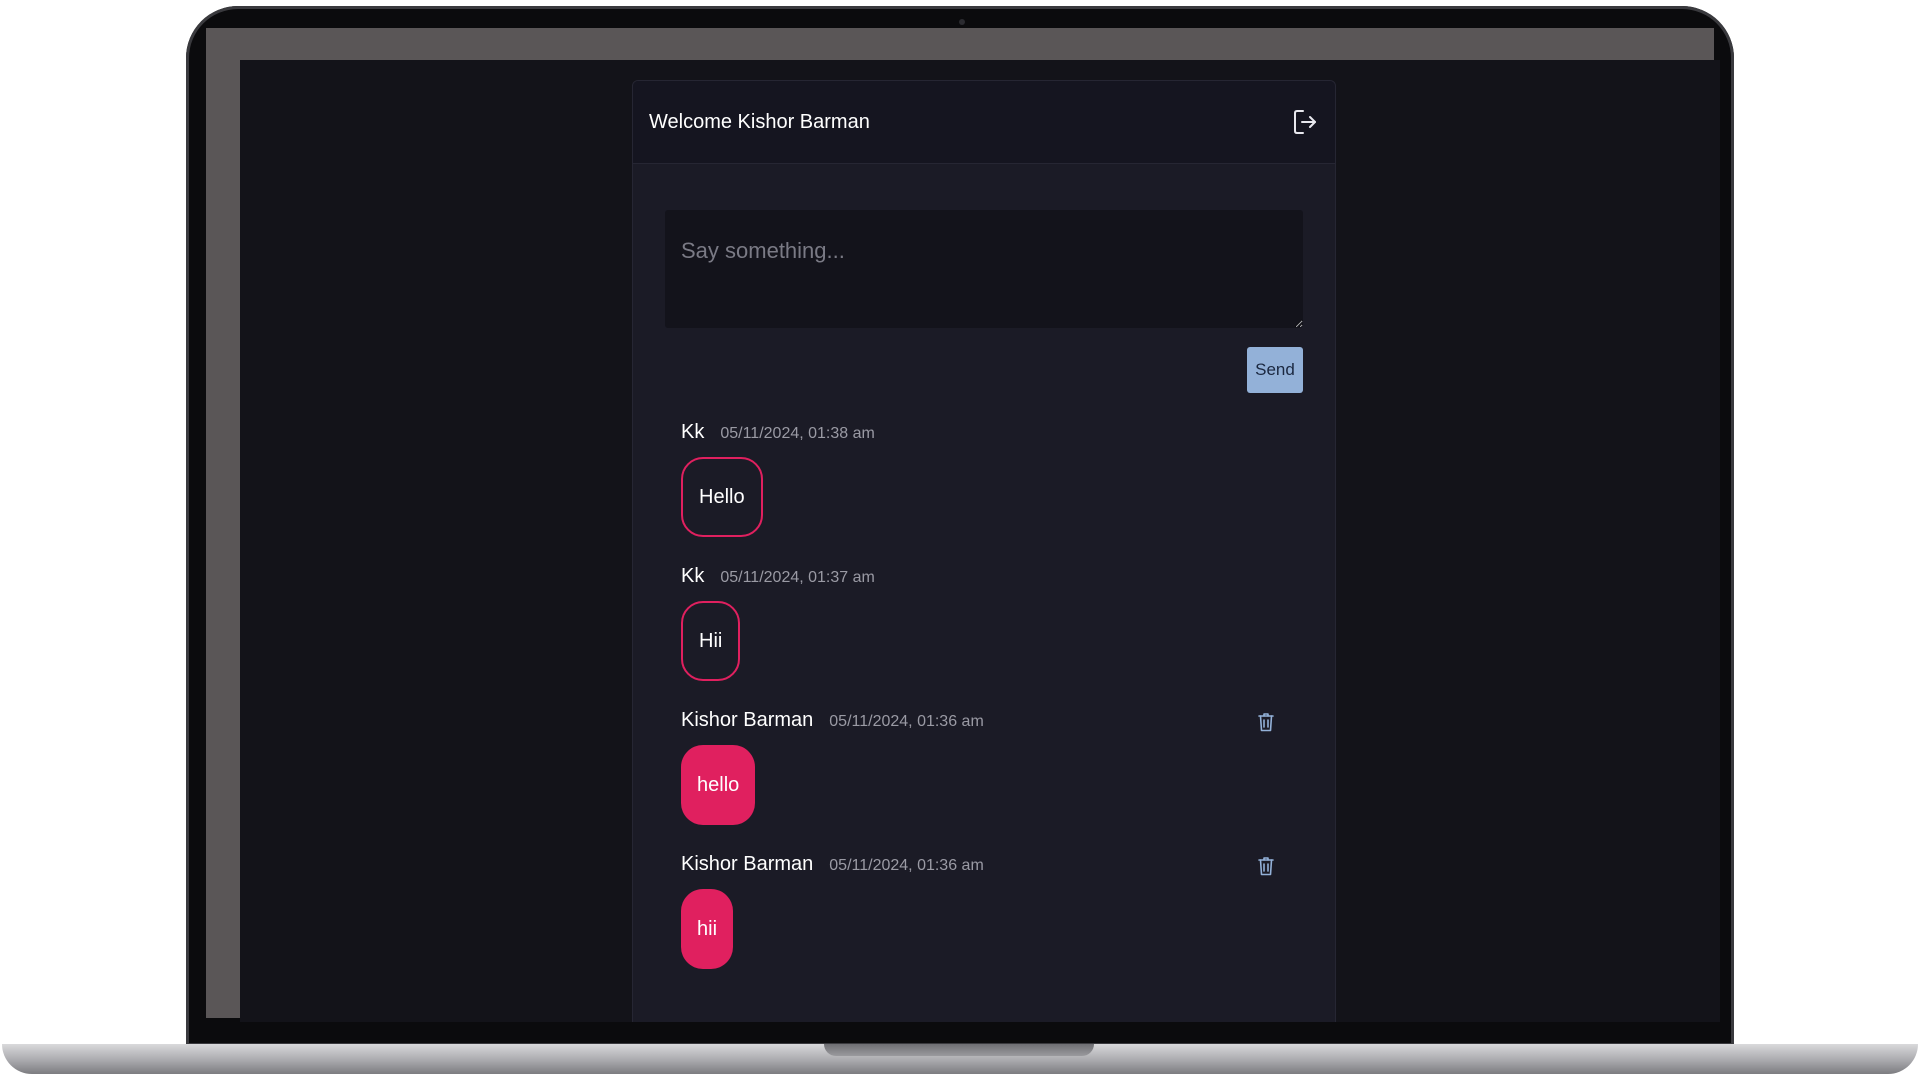 This screenshot has height=1080, width=1920. I want to click on logout-icon, so click(1305, 122).